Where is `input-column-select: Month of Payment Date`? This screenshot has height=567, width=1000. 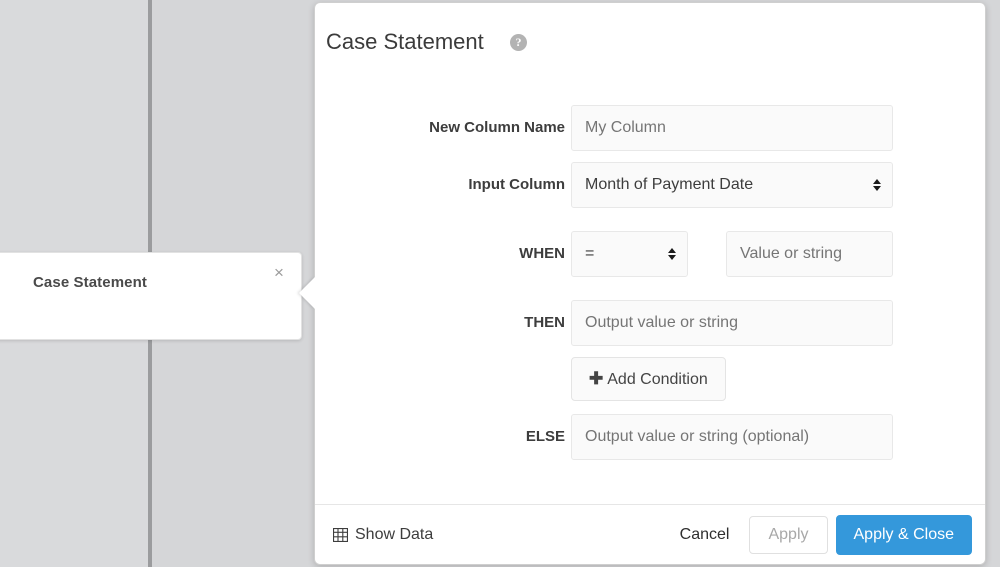
input-column-select: Month of Payment Date is located at coordinates (732, 185).